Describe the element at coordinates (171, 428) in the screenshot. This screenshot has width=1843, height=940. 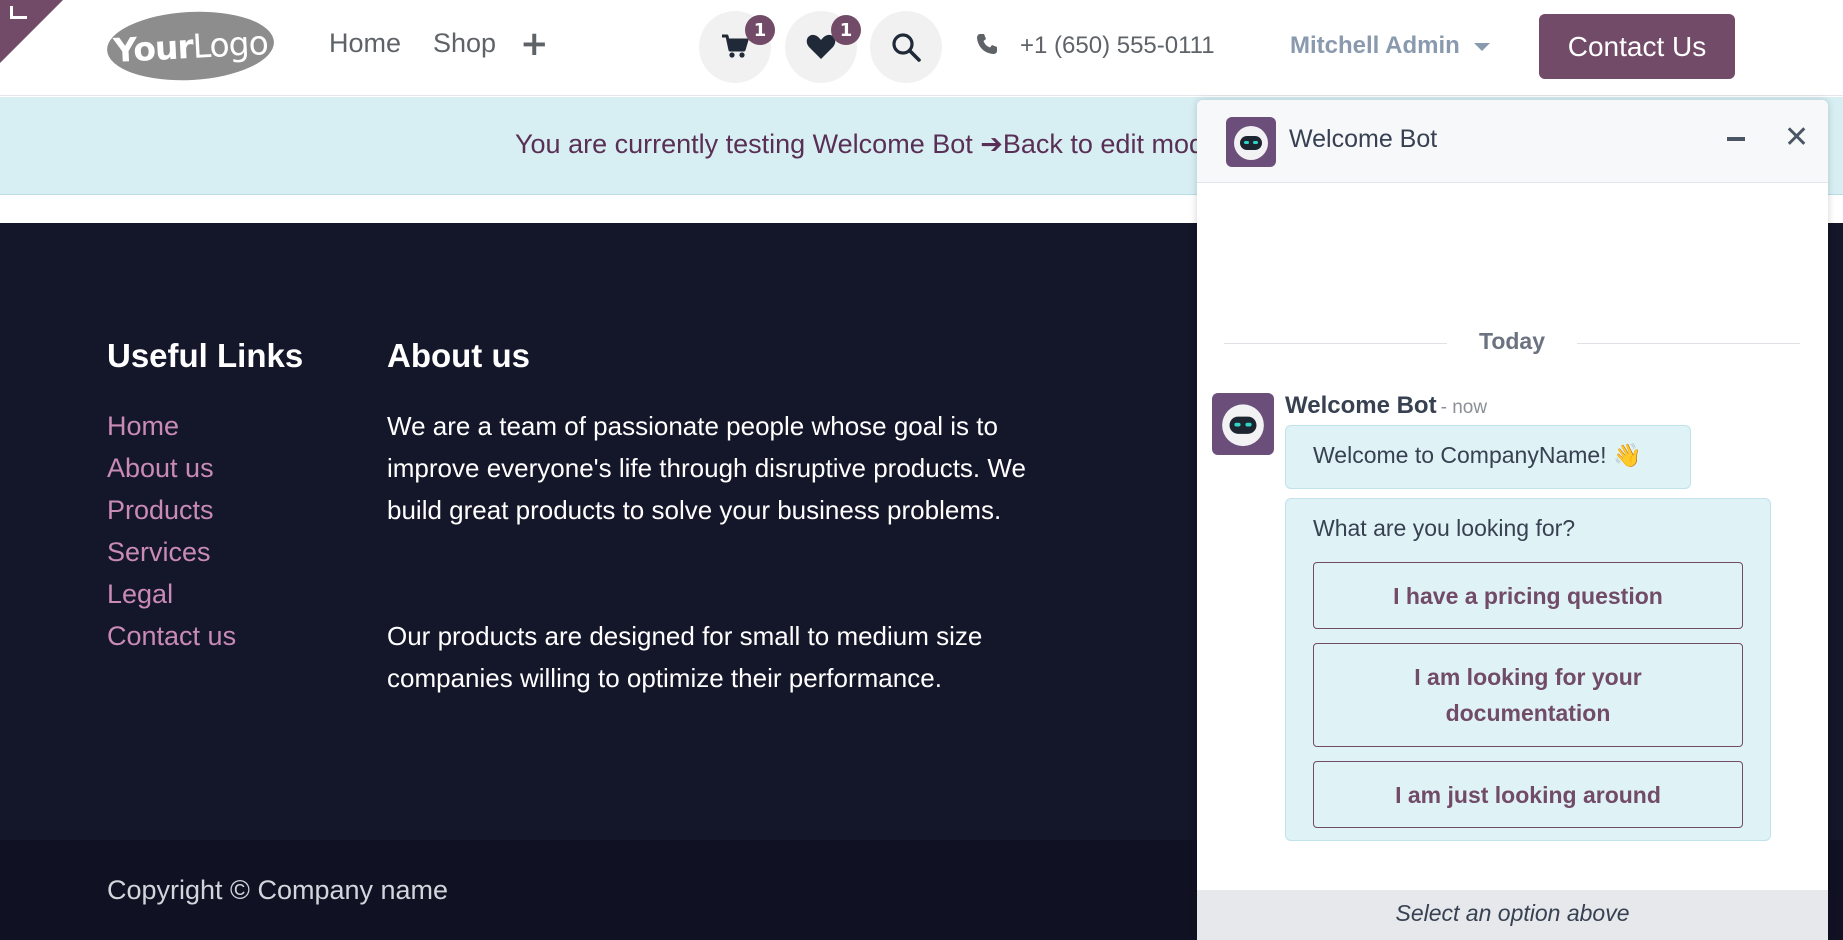
I see `footer-link-home: Home` at that location.